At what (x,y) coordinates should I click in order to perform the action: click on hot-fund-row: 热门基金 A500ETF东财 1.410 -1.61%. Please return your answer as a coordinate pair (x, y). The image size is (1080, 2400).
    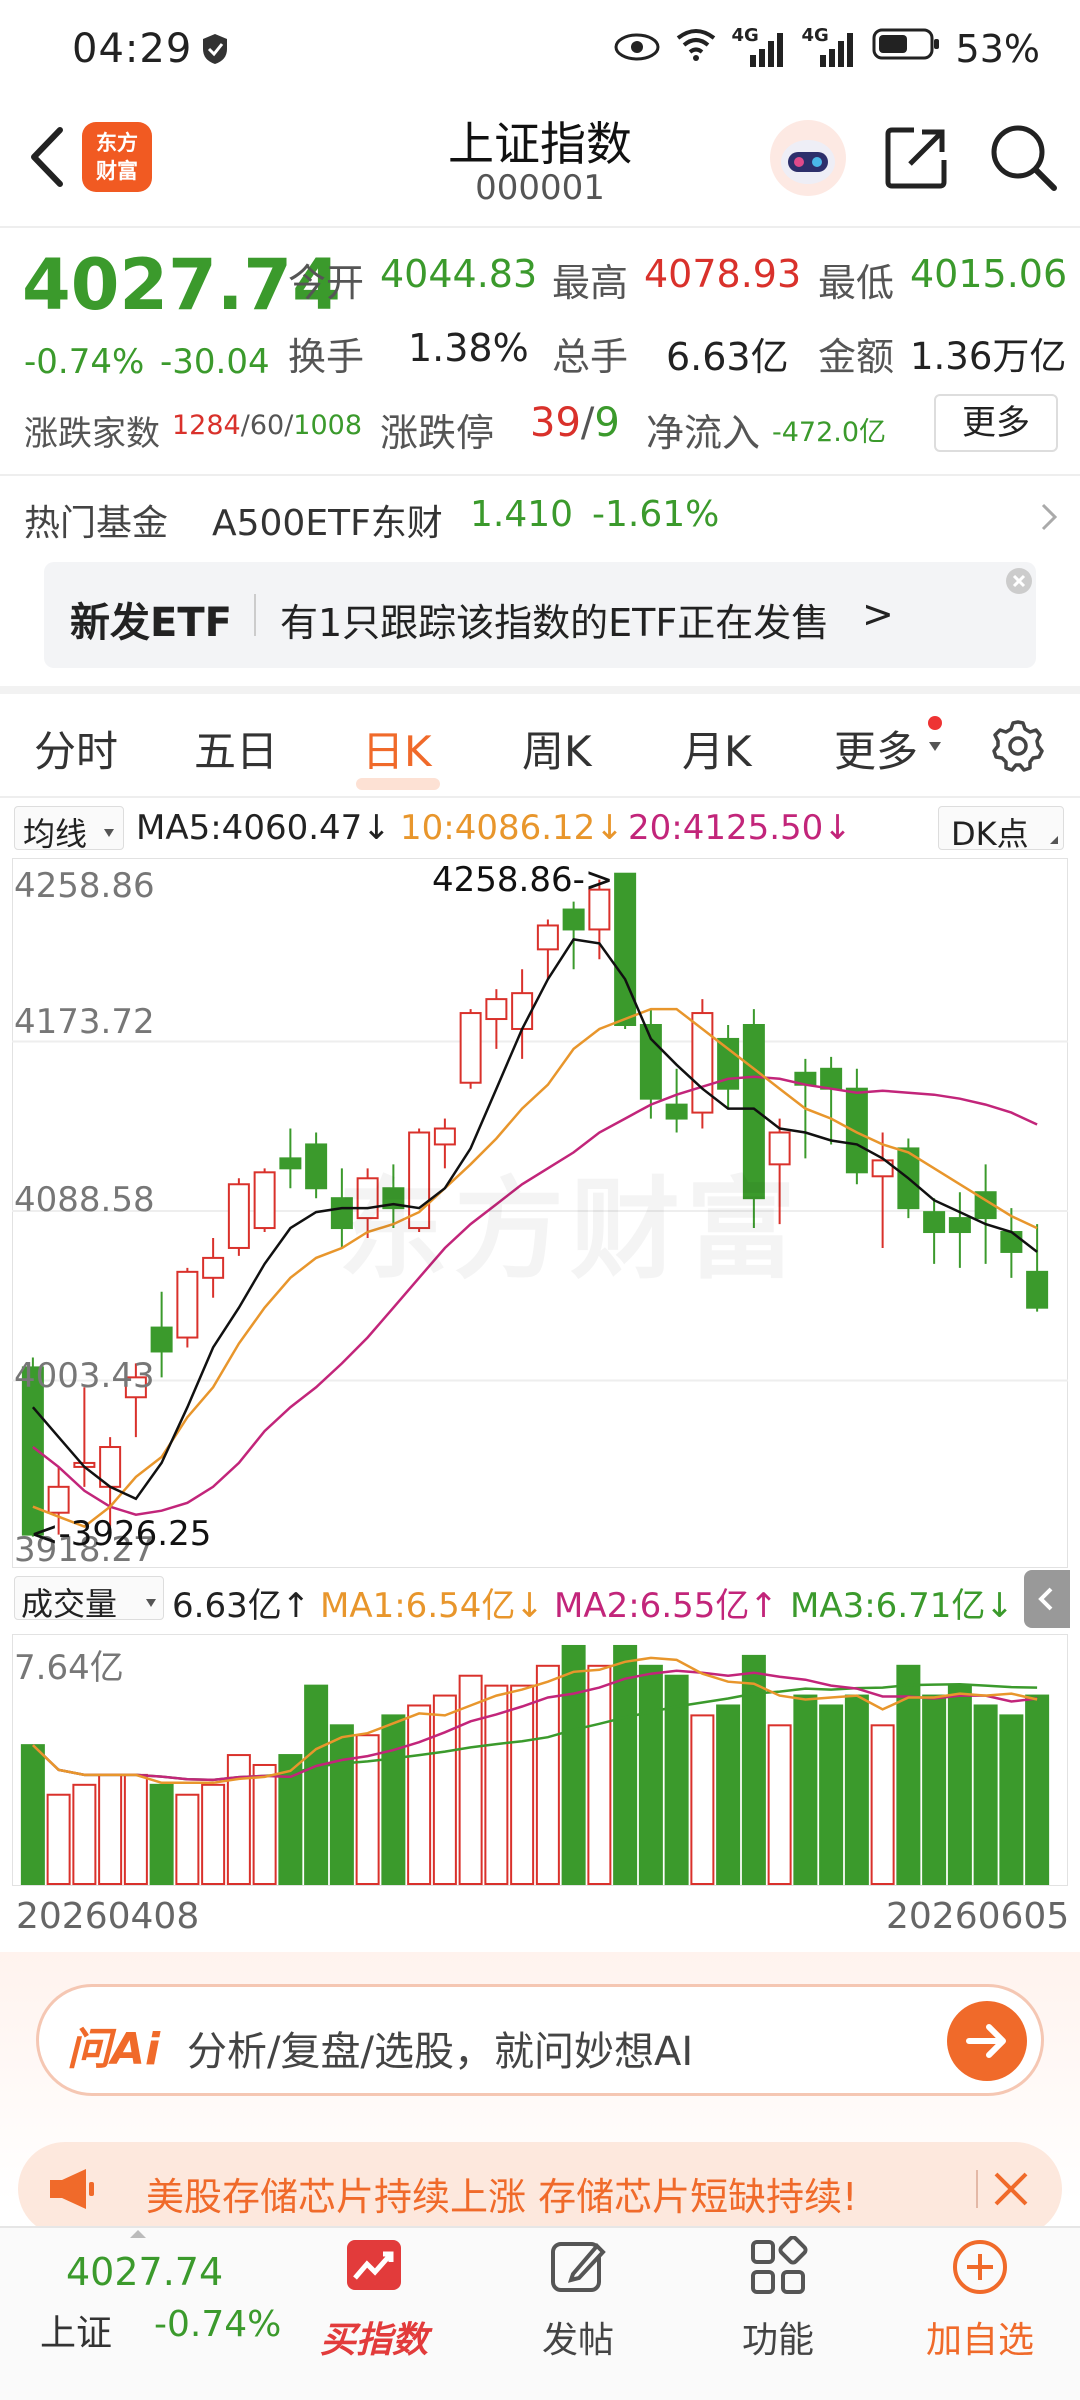
    Looking at the image, I should click on (540, 516).